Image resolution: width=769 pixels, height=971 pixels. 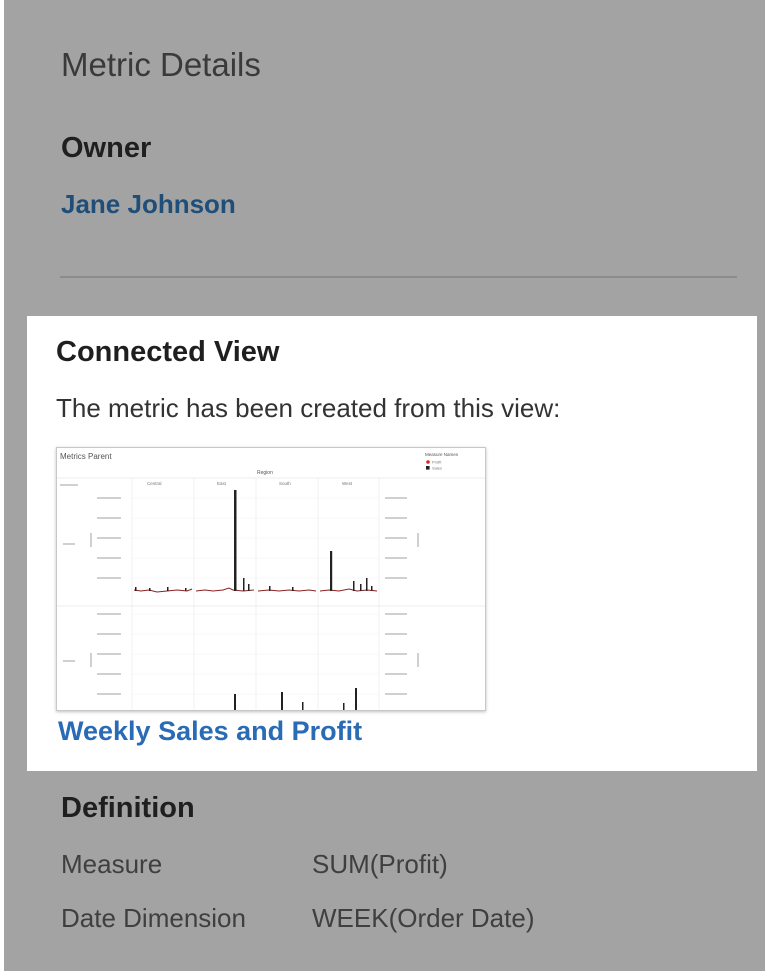 What do you see at coordinates (106, 148) in the screenshot?
I see `owner-heading: Owner` at bounding box center [106, 148].